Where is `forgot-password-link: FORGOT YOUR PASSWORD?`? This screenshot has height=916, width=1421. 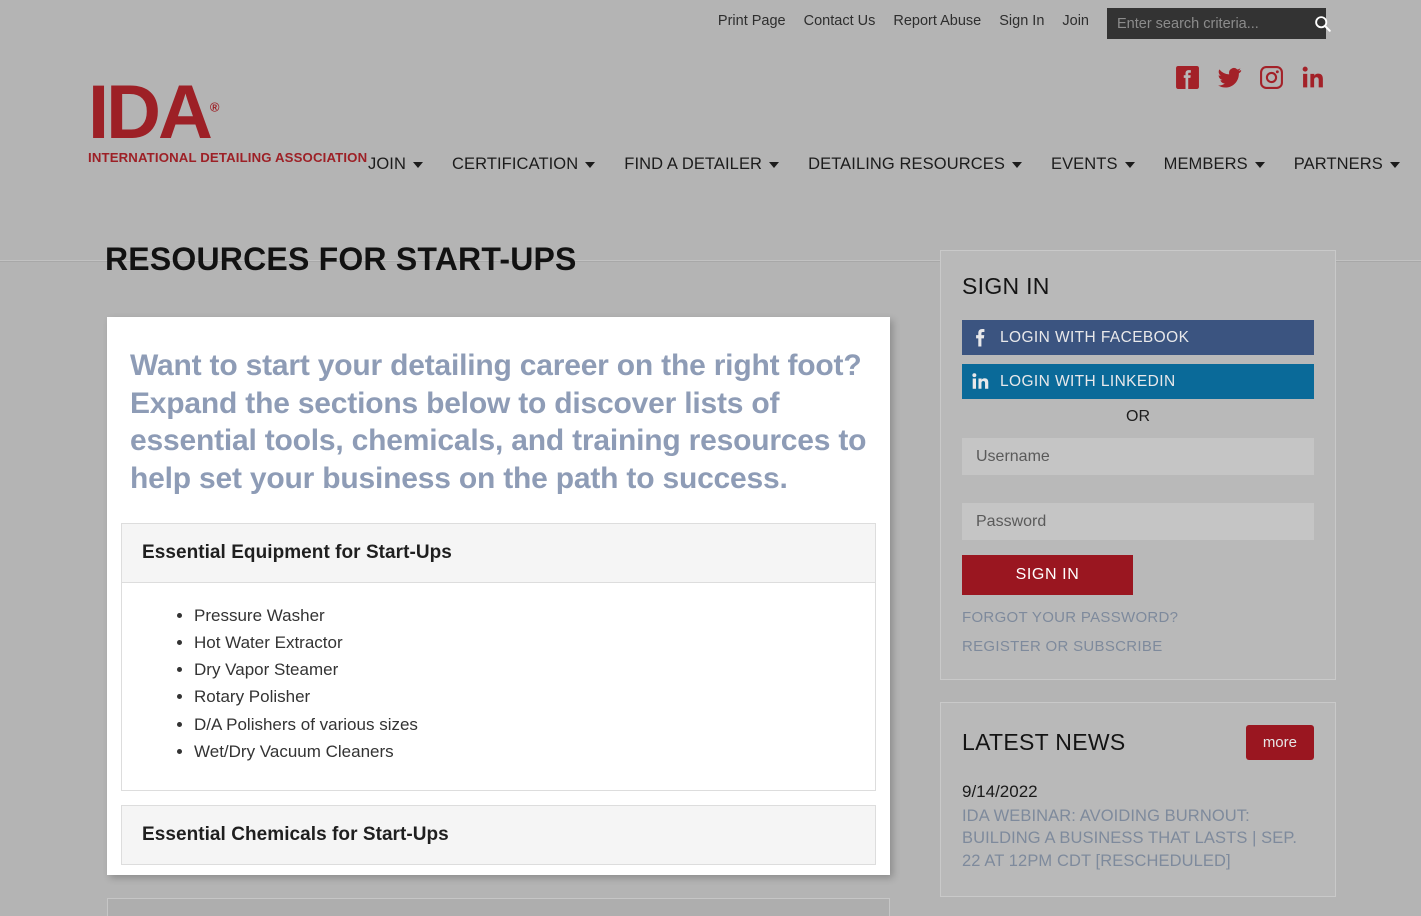 forgot-password-link: FORGOT YOUR PASSWORD? is located at coordinates (1138, 617).